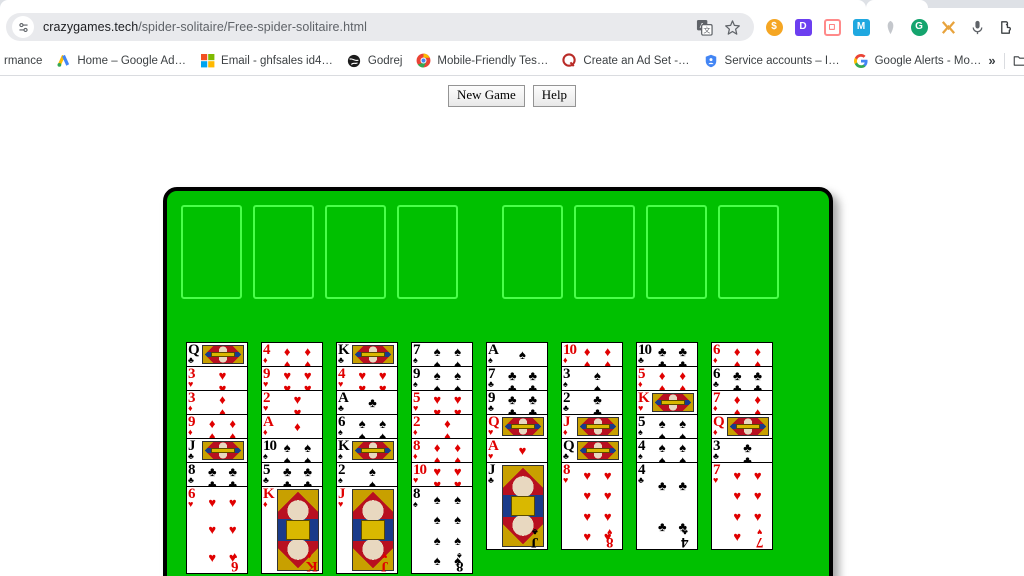  I want to click on bookmark-item: rmance, so click(26, 61).